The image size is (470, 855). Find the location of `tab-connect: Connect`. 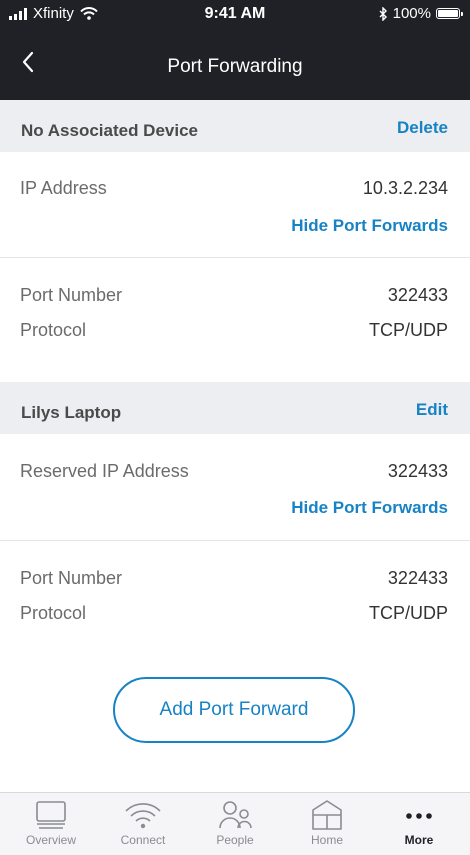

tab-connect: Connect is located at coordinates (143, 824).